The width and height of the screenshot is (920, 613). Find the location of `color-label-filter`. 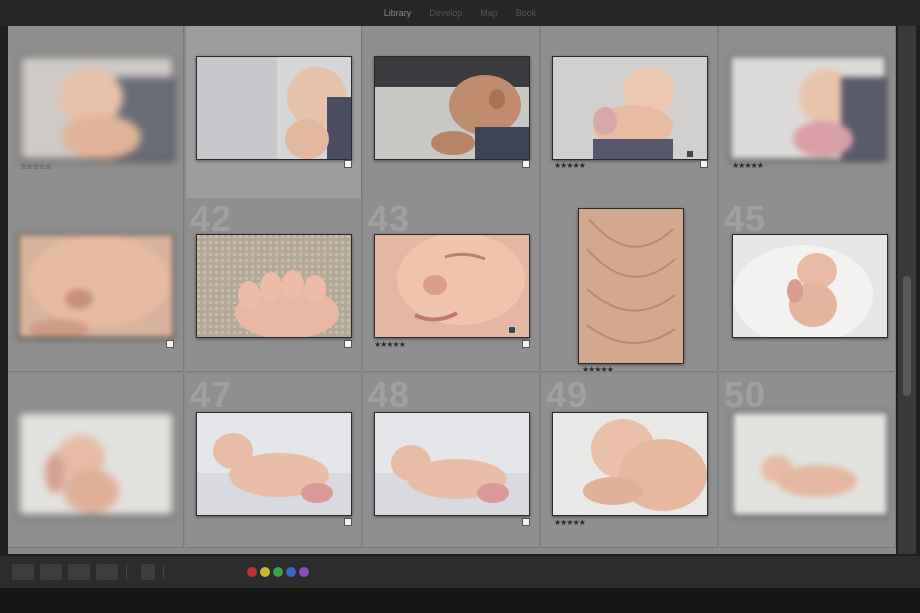

color-label-filter is located at coordinates (276, 572).